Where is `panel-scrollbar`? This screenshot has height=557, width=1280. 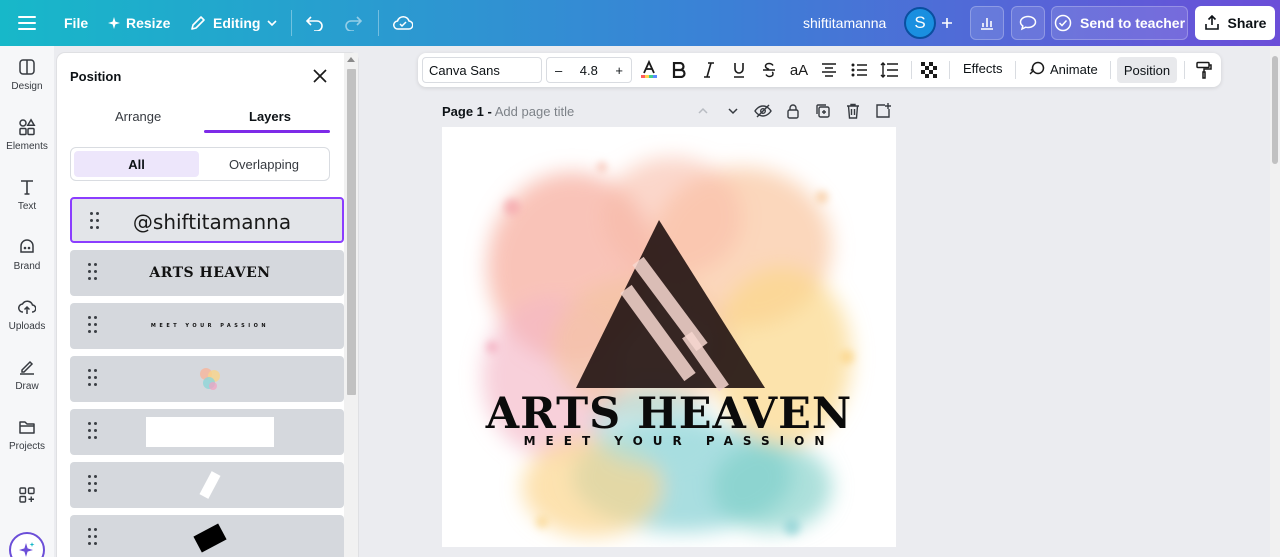
panel-scrollbar is located at coordinates (351, 305).